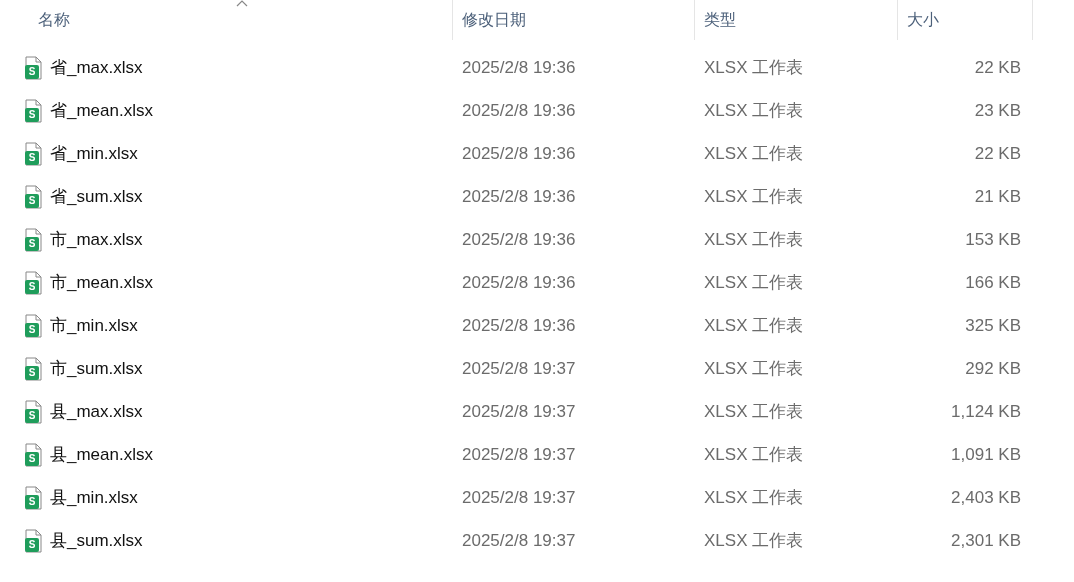  I want to click on file-size: 2,403 KB, so click(986, 497).